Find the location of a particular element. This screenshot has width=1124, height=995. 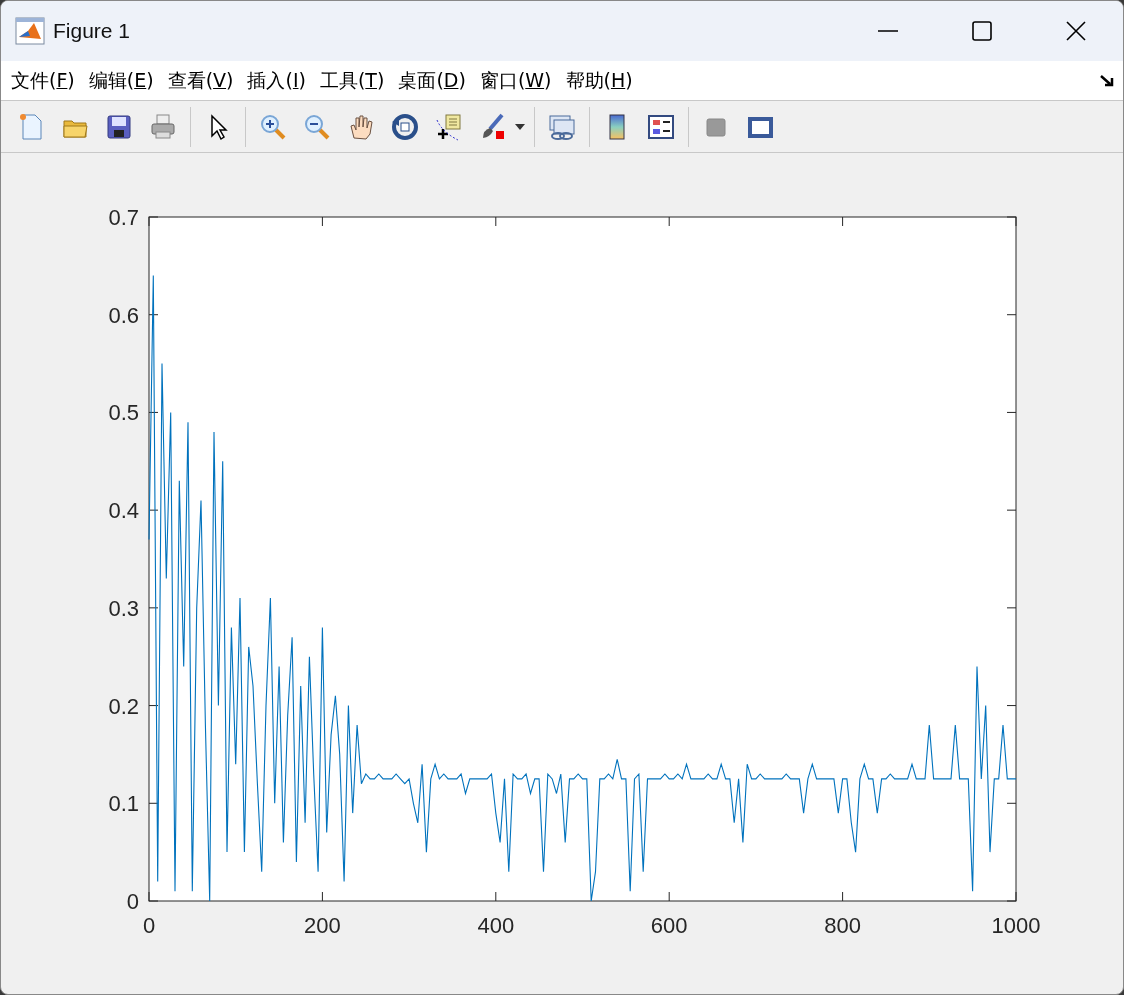

x-tick-label: 800 is located at coordinates (842, 925).